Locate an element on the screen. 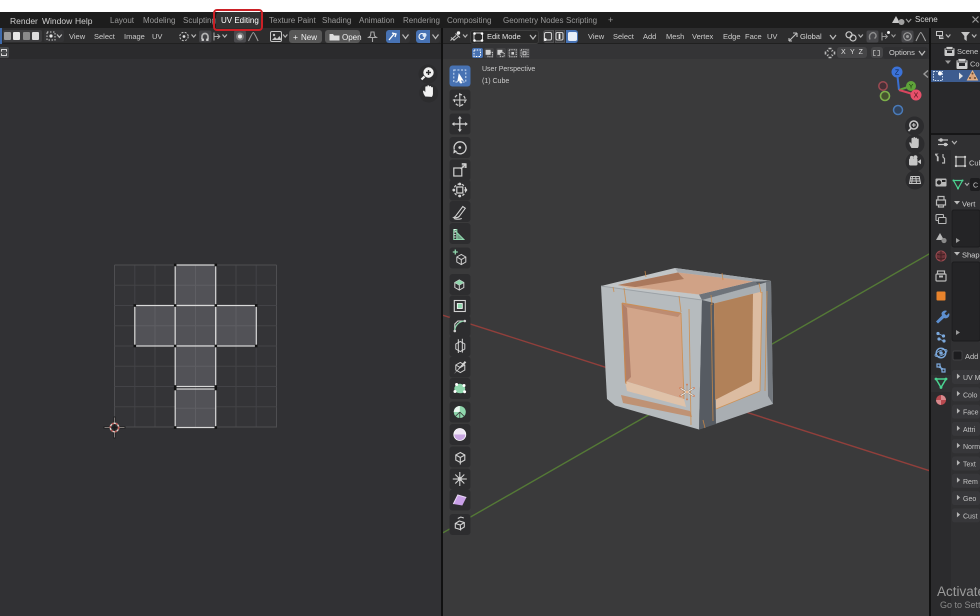 This screenshot has height=616, width=980. svg-text: Attri is located at coordinates (969, 430).